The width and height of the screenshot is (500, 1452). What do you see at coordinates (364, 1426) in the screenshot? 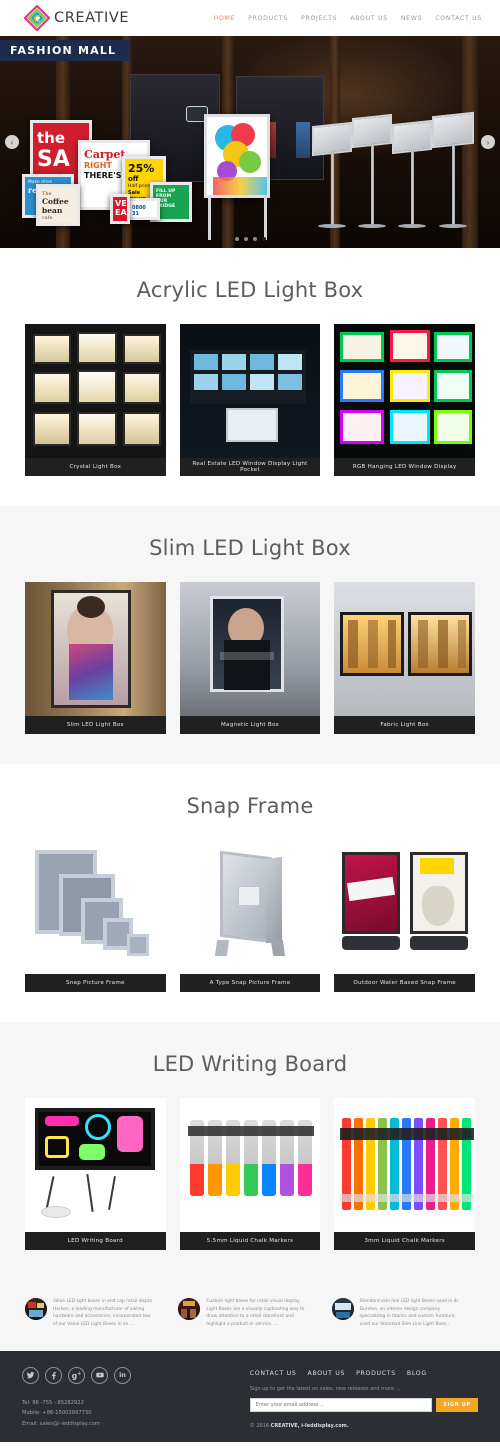
I see `copyright: © 2016 CREATIVE, i-leddisplay.com.` at bounding box center [364, 1426].